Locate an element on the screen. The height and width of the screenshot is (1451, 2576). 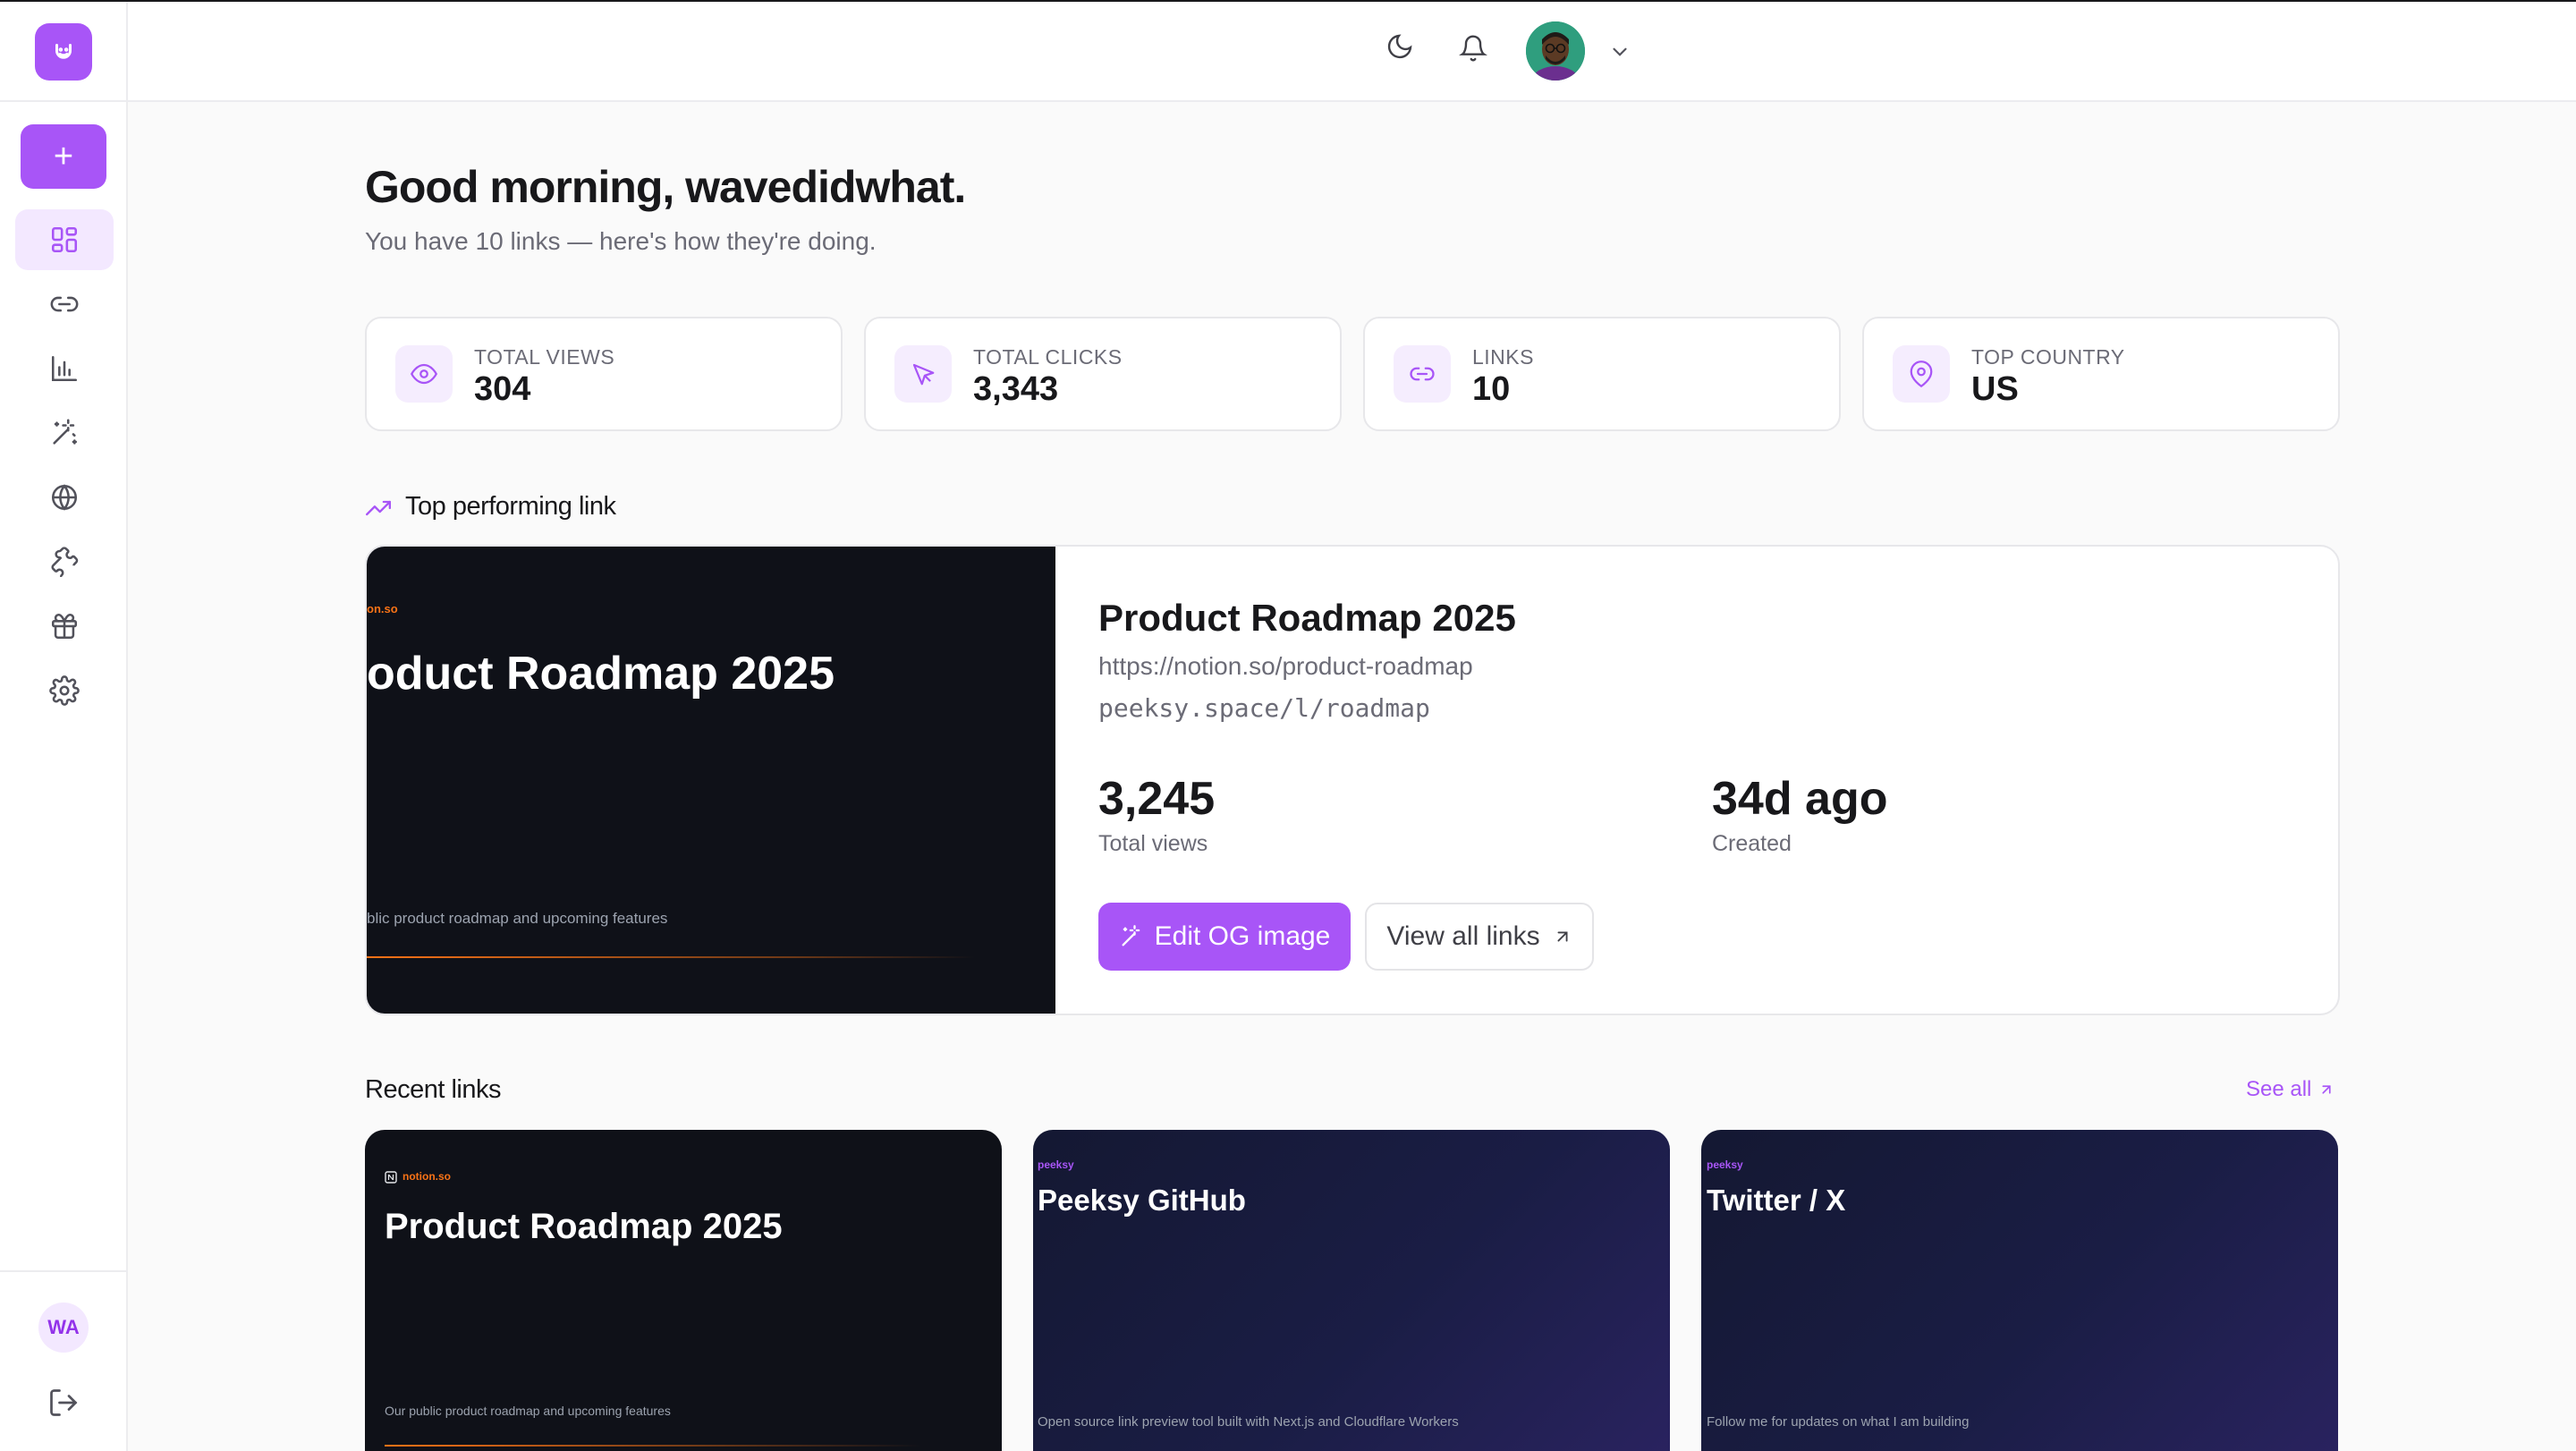
stat-card-total-clicks: TOTAL CLICKS 3,343 is located at coordinates (1103, 374).